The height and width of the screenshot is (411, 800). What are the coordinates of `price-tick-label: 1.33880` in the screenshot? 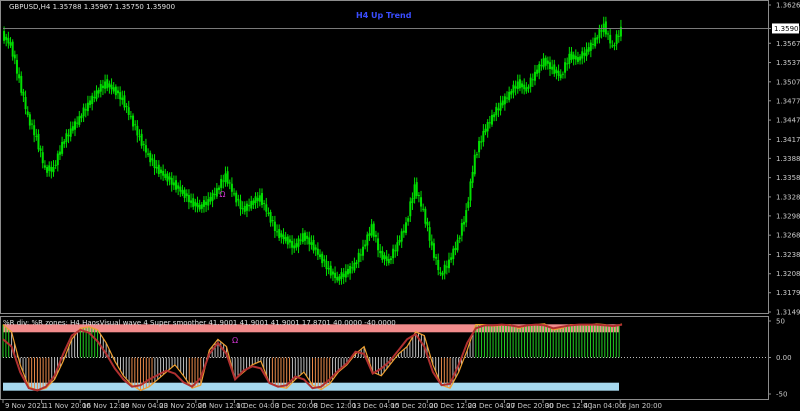 It's located at (788, 159).